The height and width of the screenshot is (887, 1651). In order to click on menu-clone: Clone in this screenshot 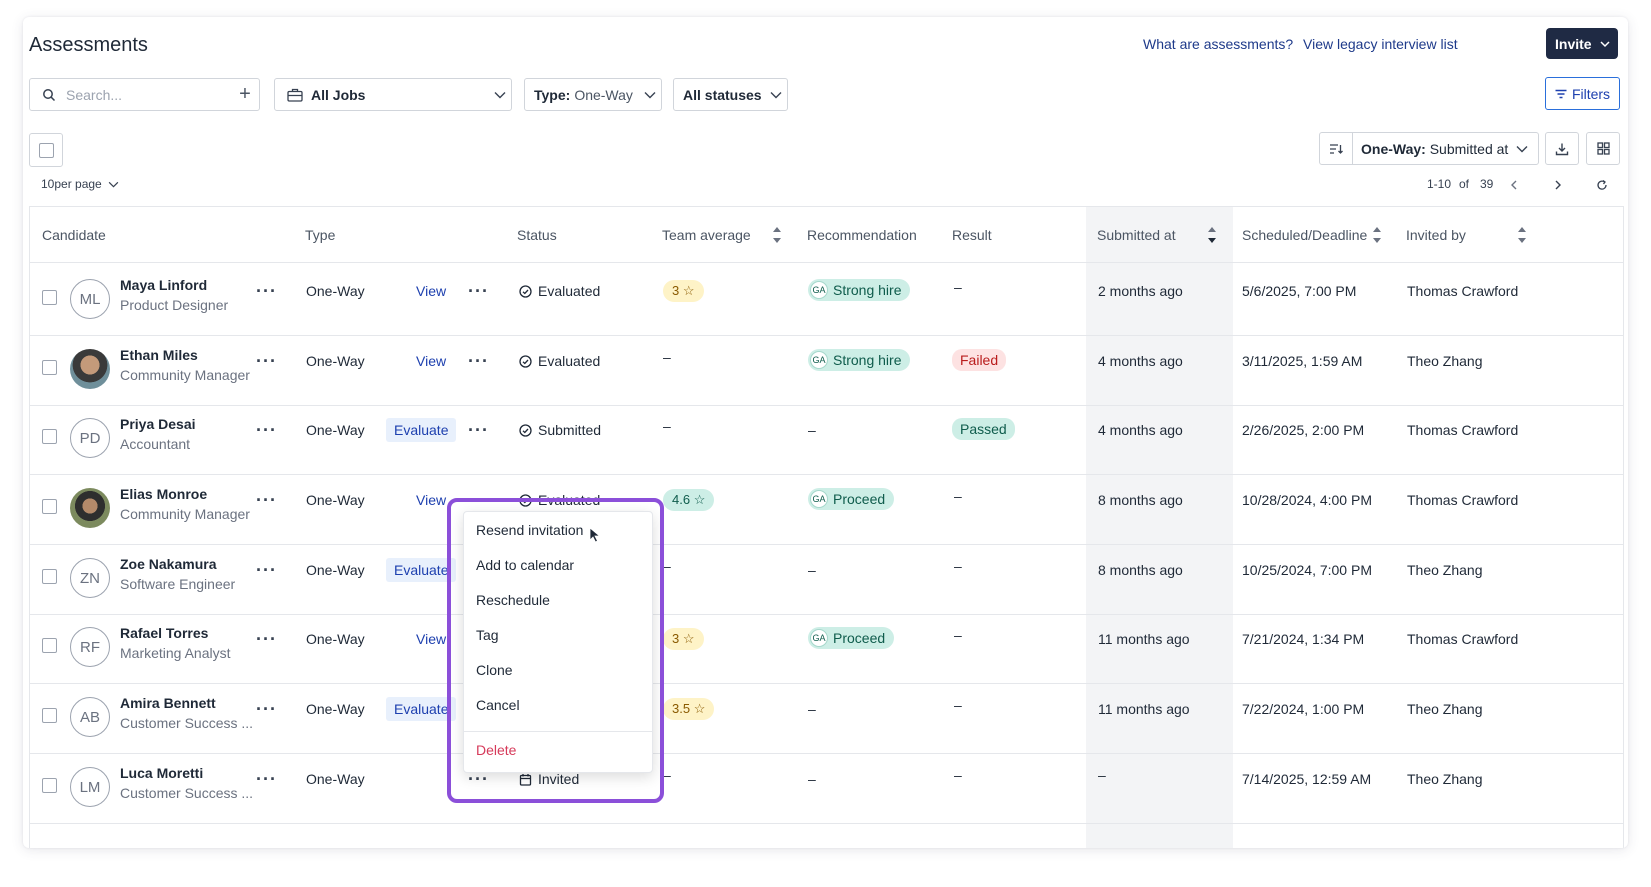, I will do `click(494, 670)`.